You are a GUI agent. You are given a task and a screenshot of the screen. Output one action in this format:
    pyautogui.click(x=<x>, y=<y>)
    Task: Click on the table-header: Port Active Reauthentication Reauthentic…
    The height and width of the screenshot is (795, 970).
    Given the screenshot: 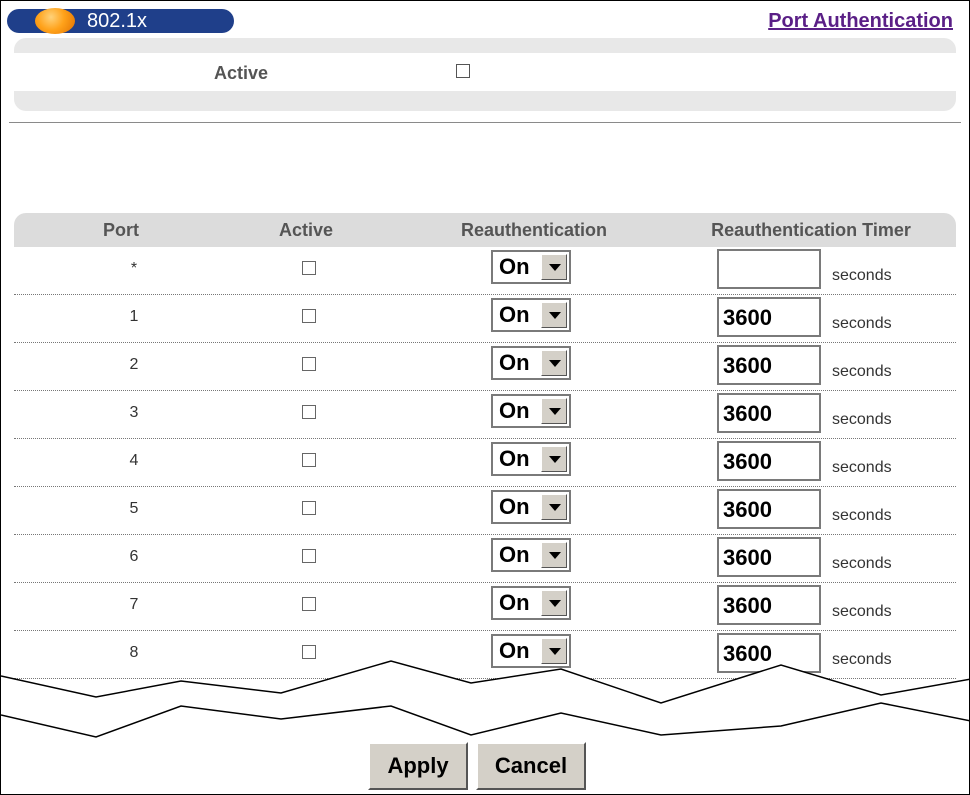 What is the action you would take?
    pyautogui.click(x=485, y=230)
    